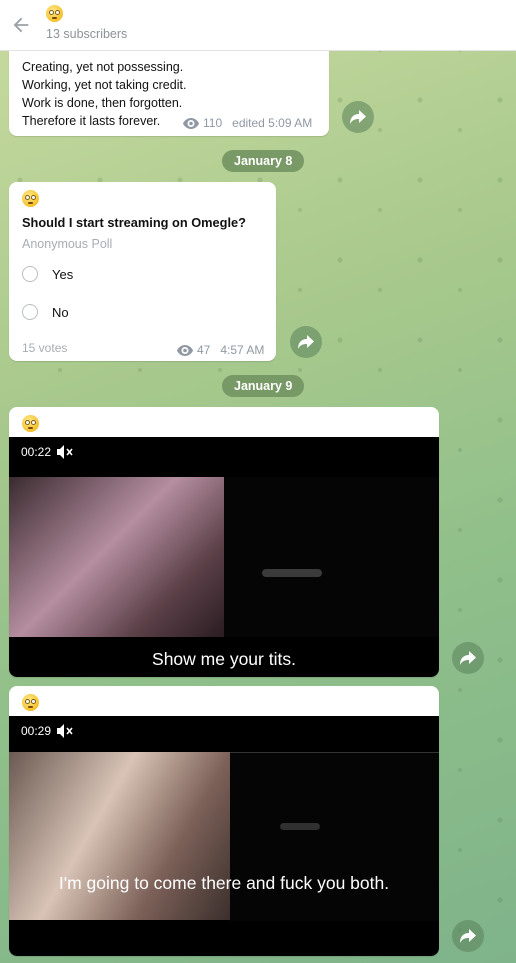 Image resolution: width=516 pixels, height=963 pixels. Describe the element at coordinates (47, 274) in the screenshot. I see `poll-option-yes: Yes` at that location.